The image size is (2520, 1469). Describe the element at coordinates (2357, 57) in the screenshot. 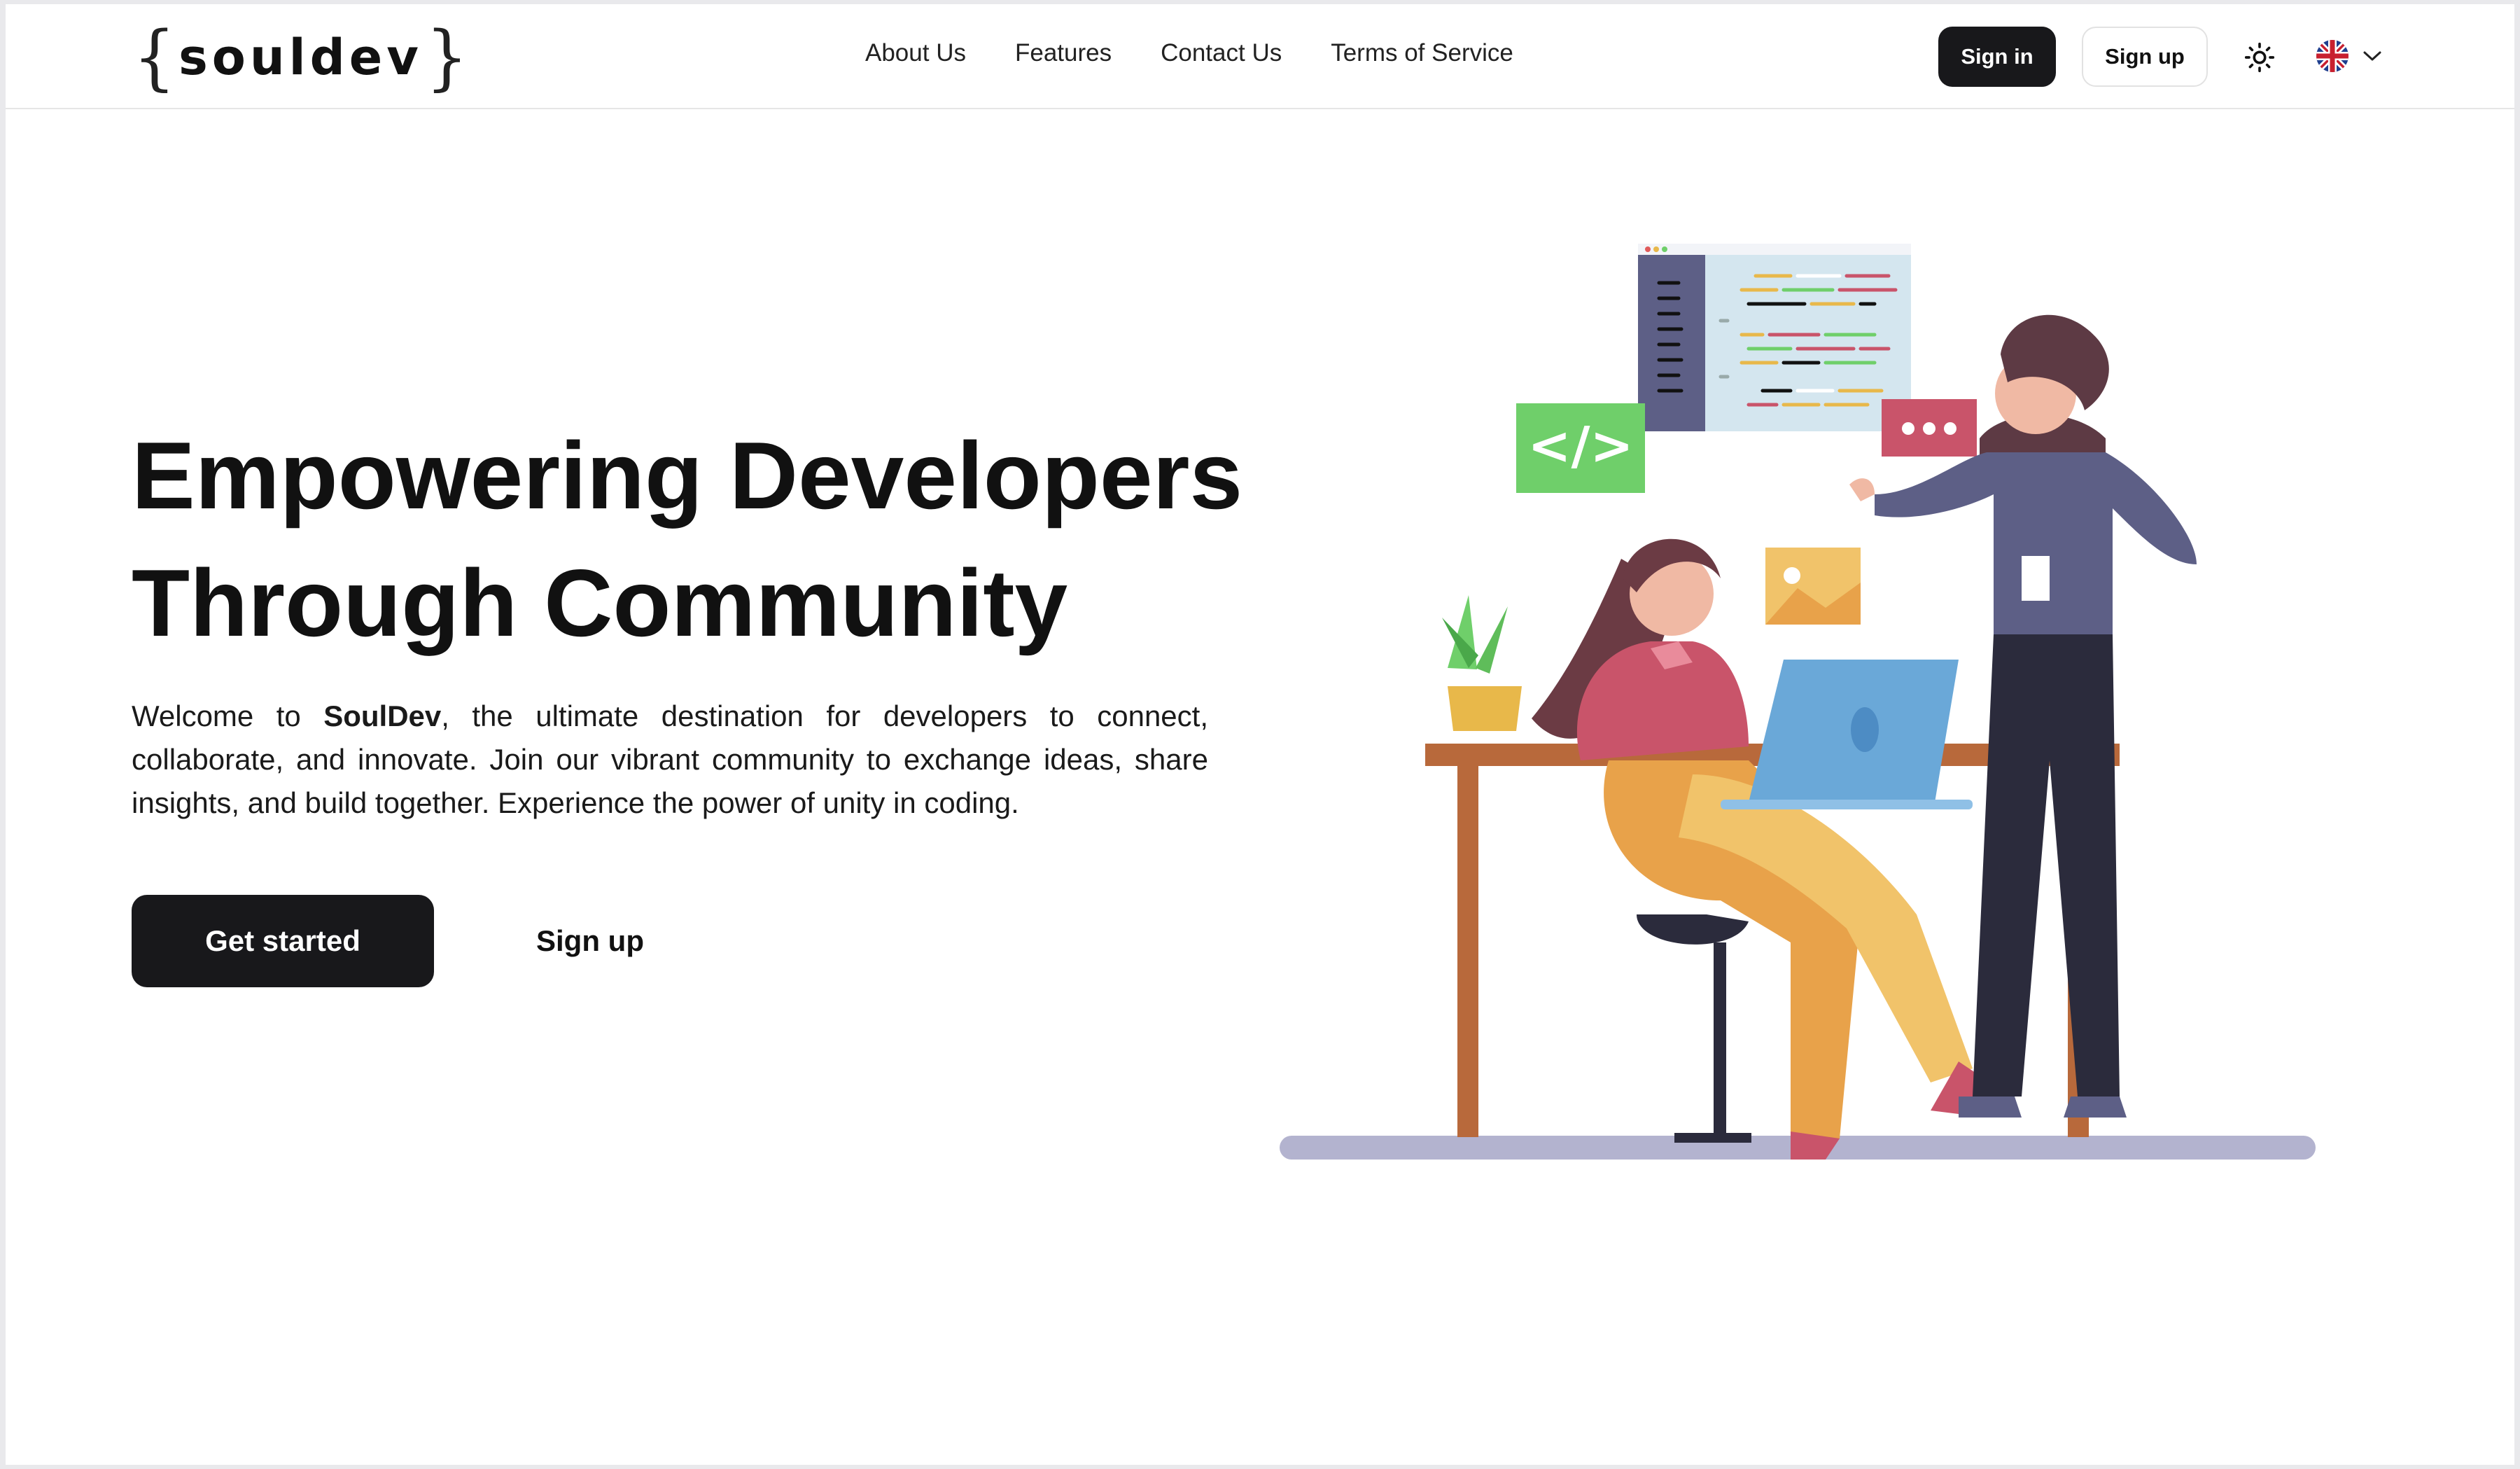

I see `language-selector` at that location.